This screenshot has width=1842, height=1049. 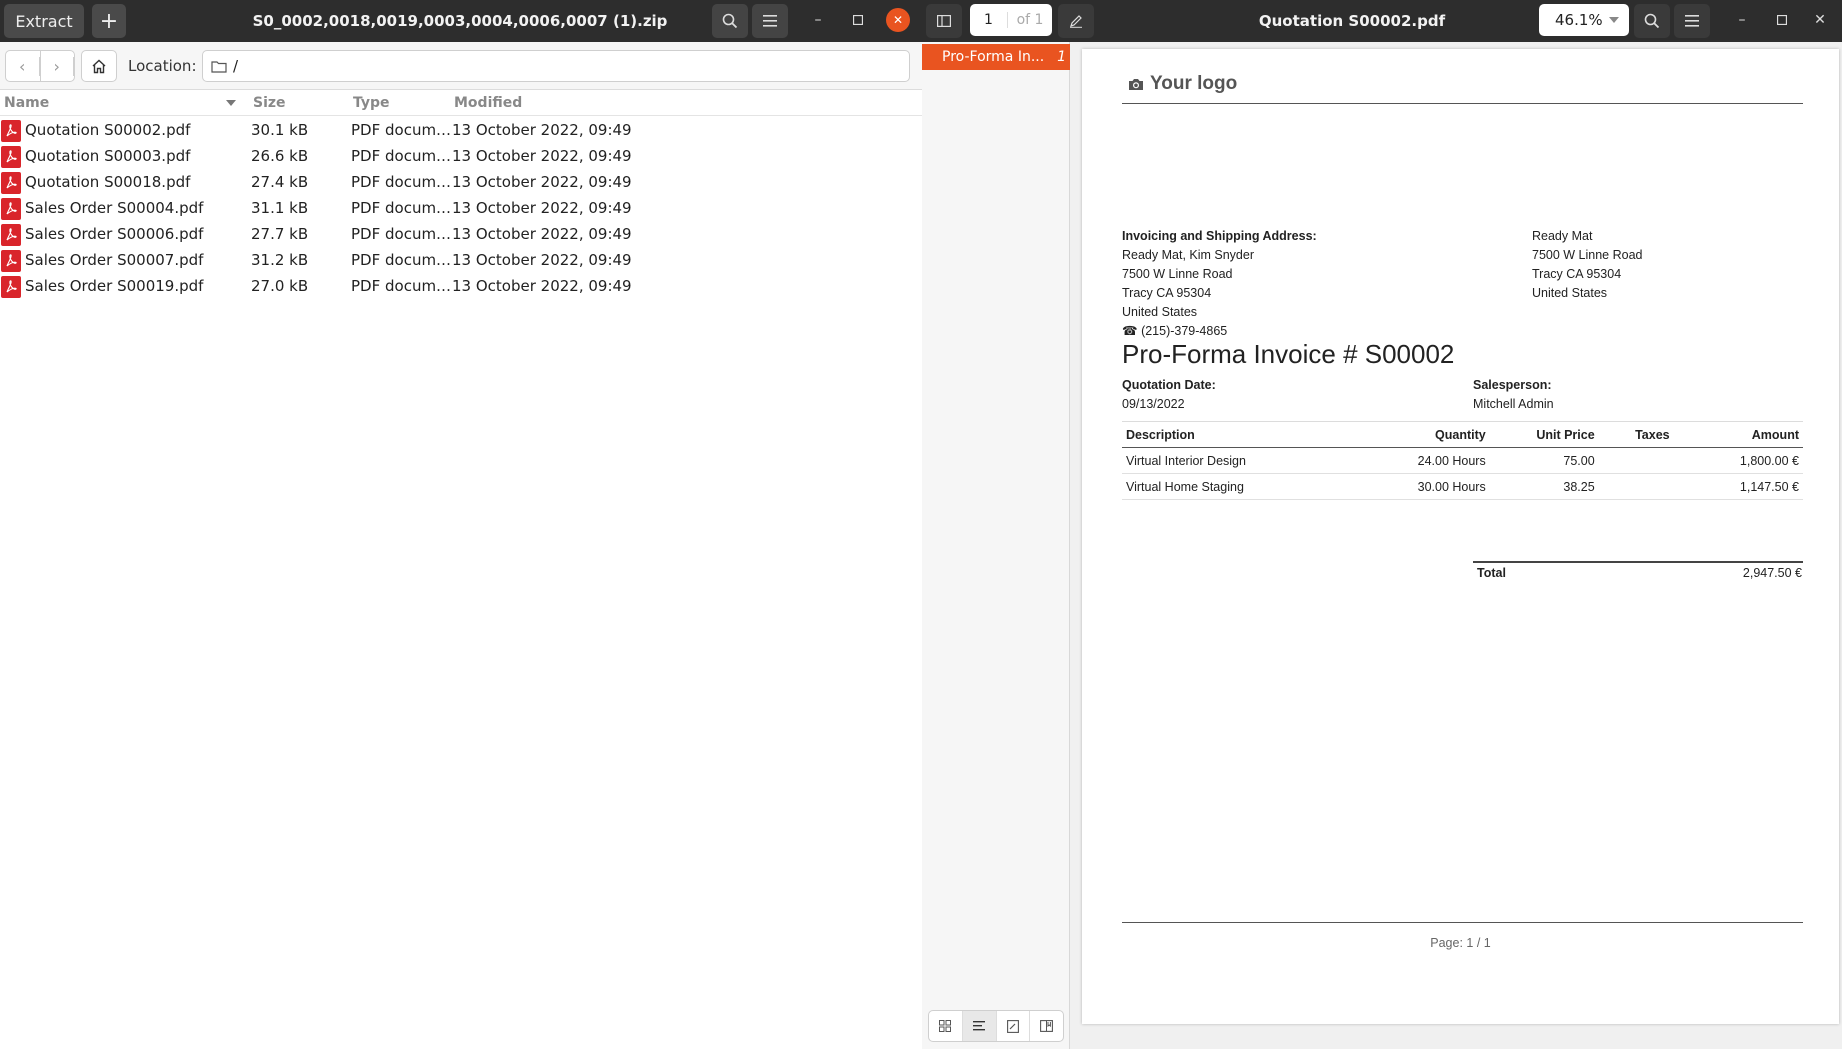 I want to click on outline-sidebar: Pro-Forma In... 1, so click(x=996, y=545).